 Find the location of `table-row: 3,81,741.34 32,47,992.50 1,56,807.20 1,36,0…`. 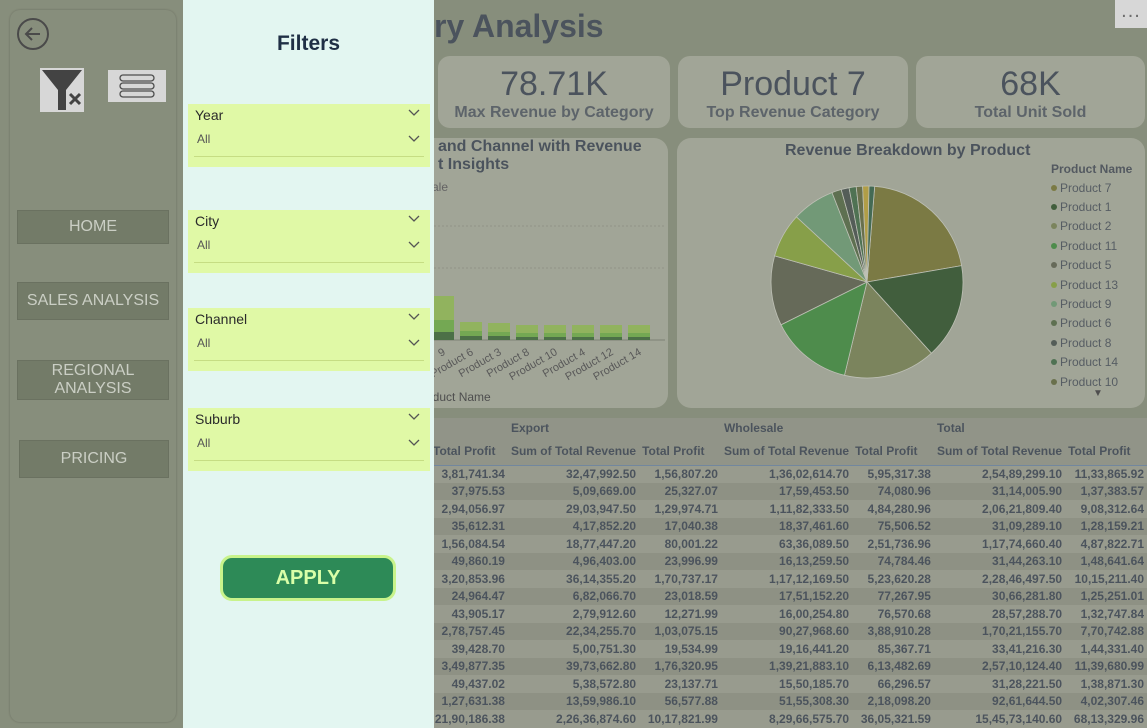

table-row: 3,81,741.34 32,47,992.50 1,56,807.20 1,36,0… is located at coordinates (788, 474).